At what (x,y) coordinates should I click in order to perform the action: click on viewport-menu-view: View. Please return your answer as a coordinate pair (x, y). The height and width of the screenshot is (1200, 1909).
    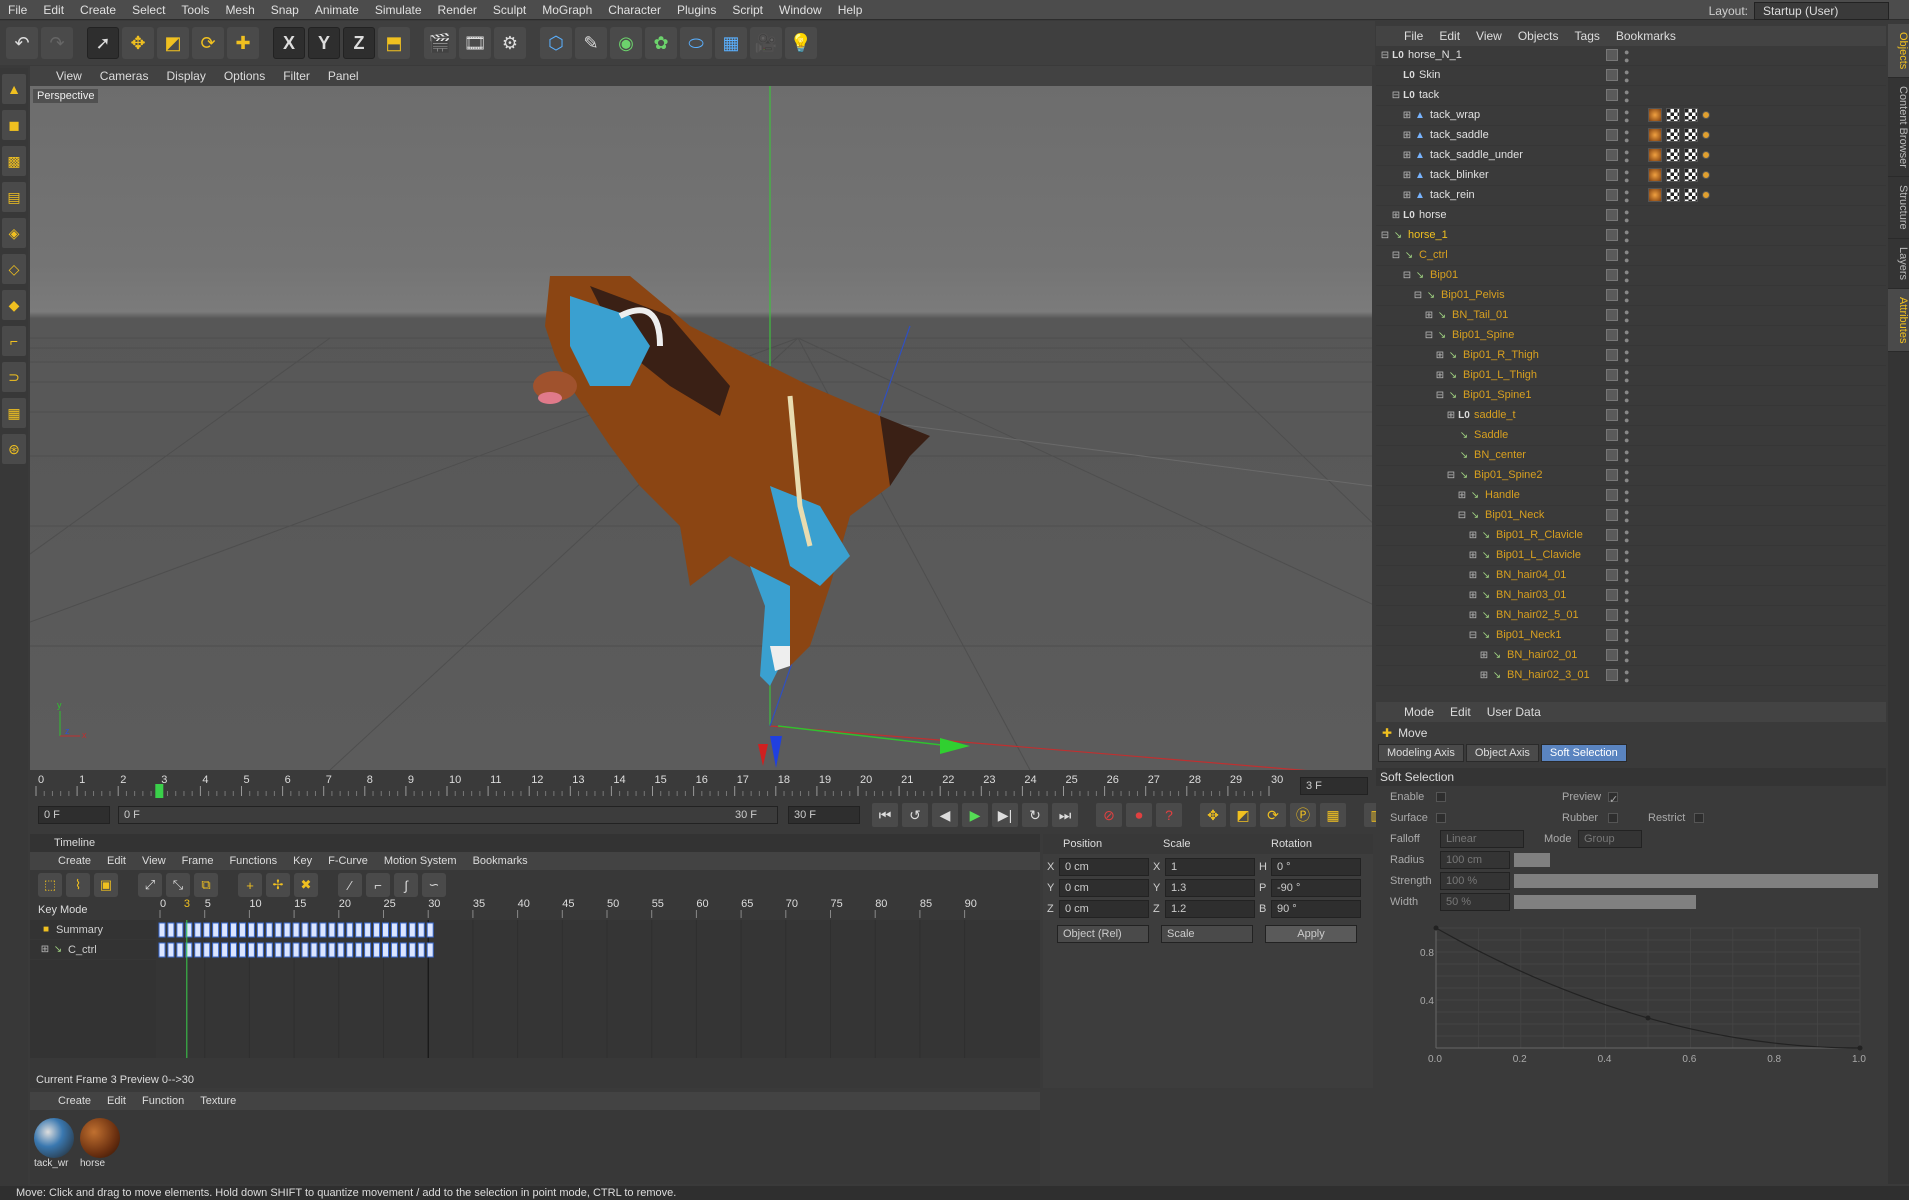
    Looking at the image, I should click on (69, 76).